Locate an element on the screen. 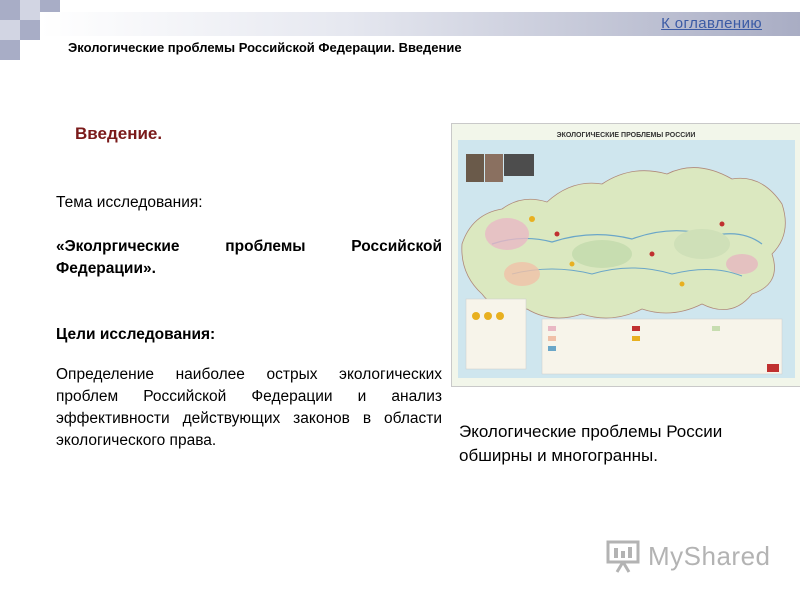 The width and height of the screenshot is (800, 600). intro-heading: Введение. is located at coordinates (119, 133).